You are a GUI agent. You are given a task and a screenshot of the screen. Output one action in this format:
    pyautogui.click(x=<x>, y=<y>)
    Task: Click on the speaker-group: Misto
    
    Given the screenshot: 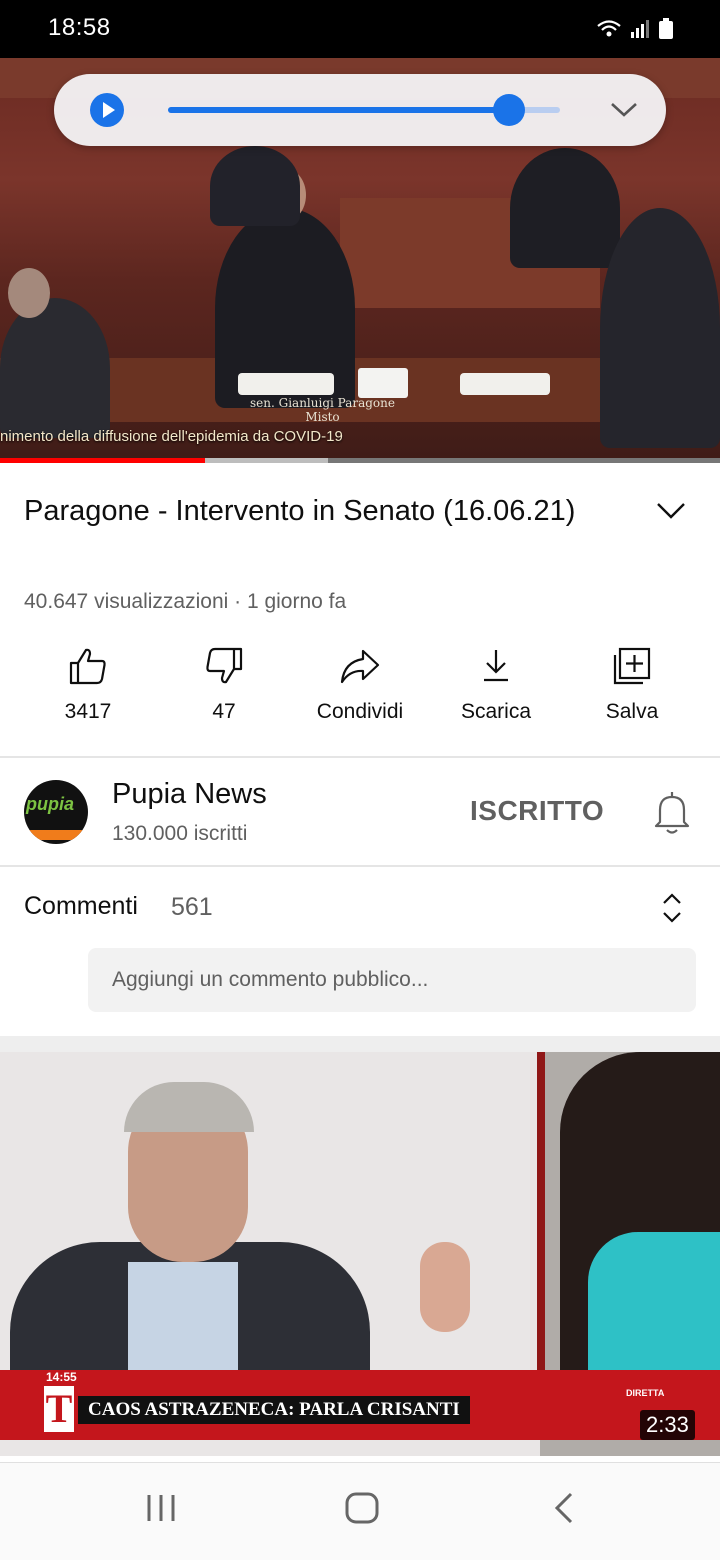 What is the action you would take?
    pyautogui.click(x=322, y=417)
    